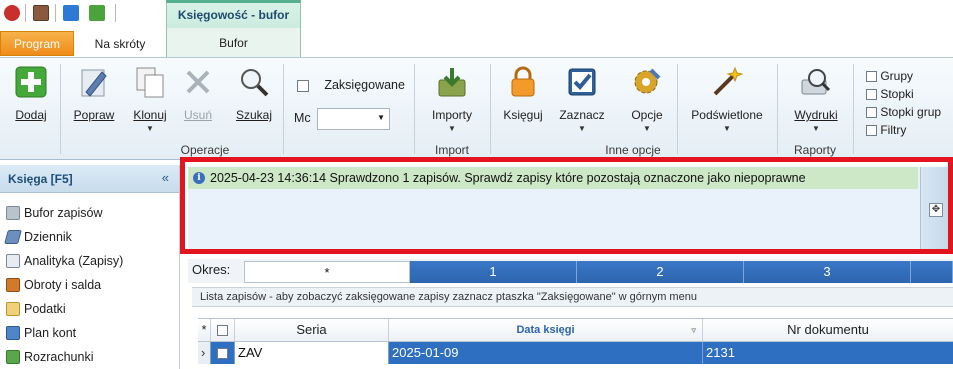 Image resolution: width=953 pixels, height=369 pixels. What do you see at coordinates (647, 99) in the screenshot?
I see `options-button: Opcje ▼` at bounding box center [647, 99].